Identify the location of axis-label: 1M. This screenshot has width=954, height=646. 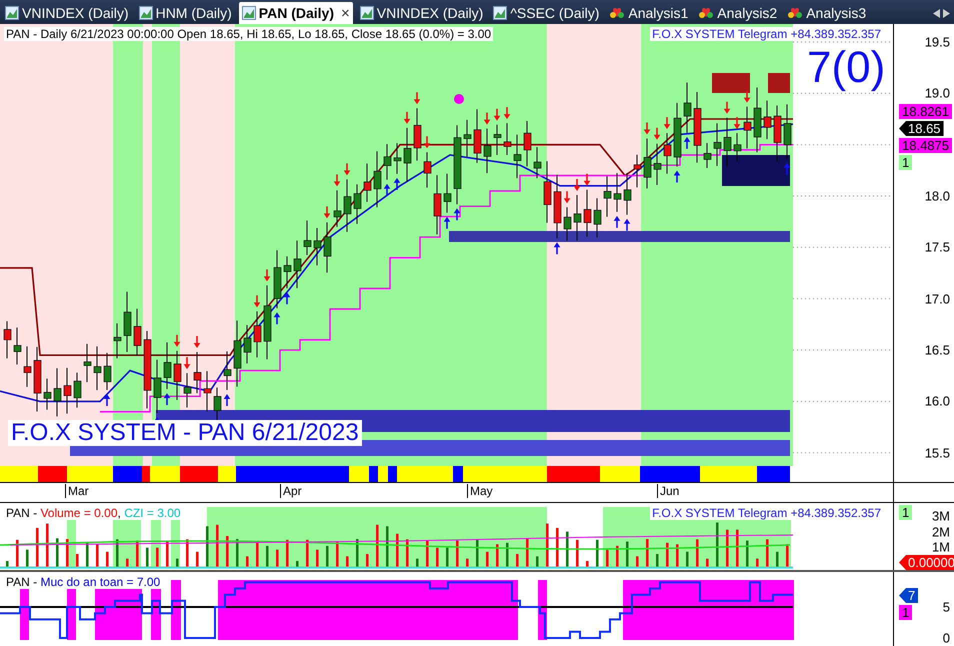
(941, 547).